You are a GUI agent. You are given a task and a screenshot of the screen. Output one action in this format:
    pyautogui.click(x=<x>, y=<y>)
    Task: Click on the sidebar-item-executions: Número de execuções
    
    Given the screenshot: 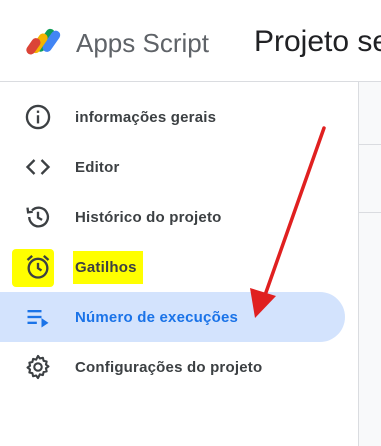 What is the action you would take?
    pyautogui.click(x=172, y=317)
    